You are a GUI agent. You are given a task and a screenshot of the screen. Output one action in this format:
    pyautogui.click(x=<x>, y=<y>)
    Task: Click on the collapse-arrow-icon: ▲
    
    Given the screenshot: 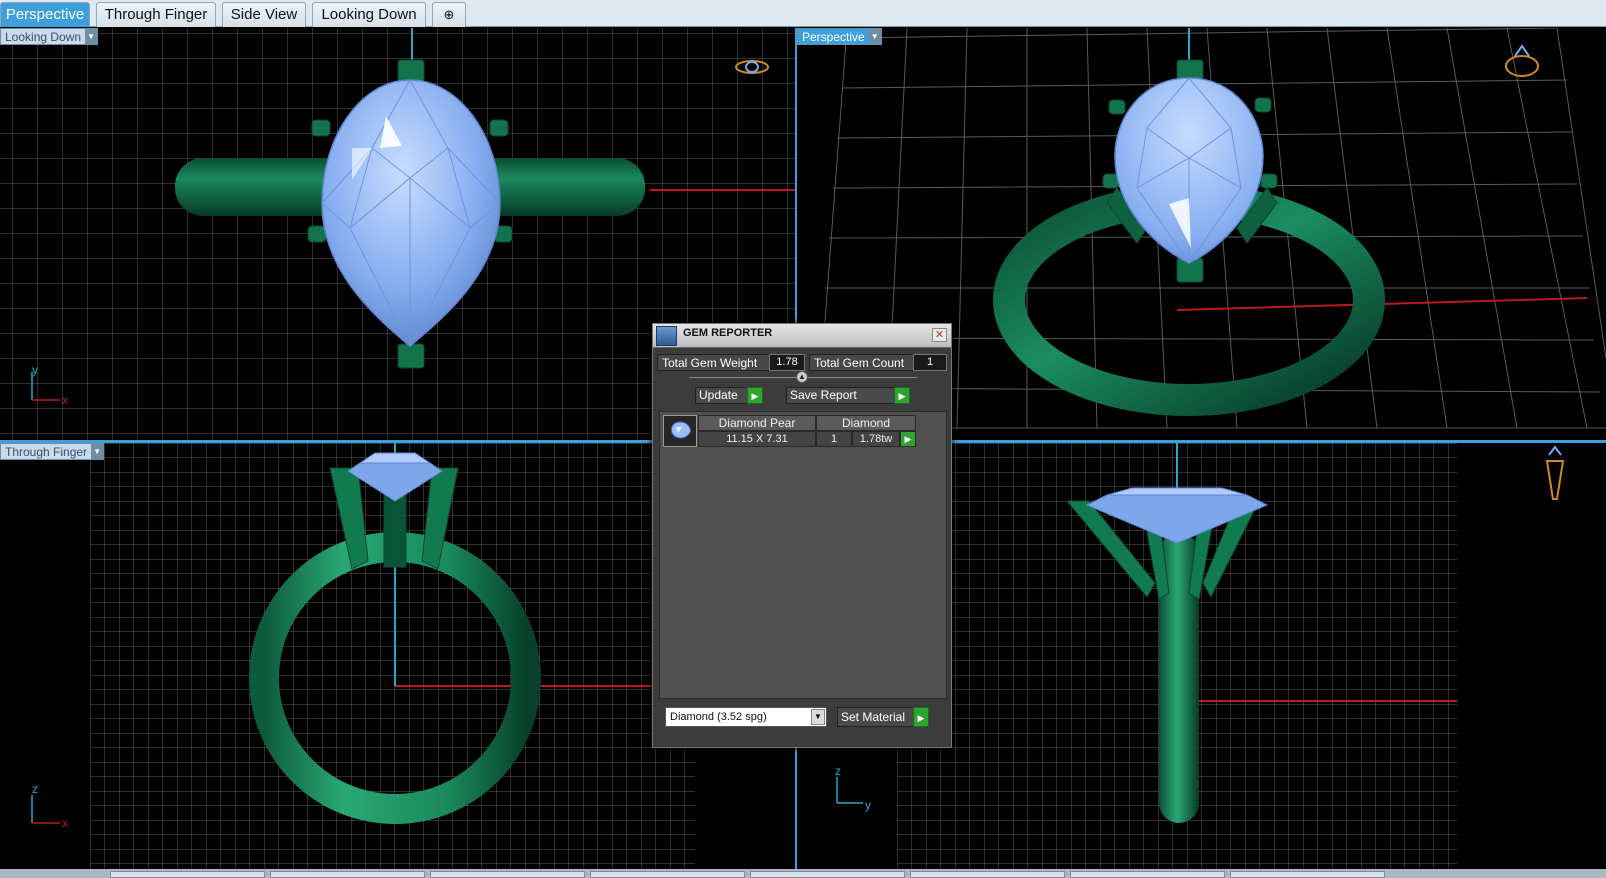 What is the action you would take?
    pyautogui.click(x=802, y=377)
    